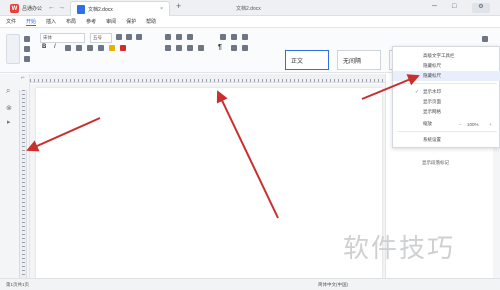 The width and height of the screenshot is (500, 290). I want to click on collapse-ribbon-icon, so click(485, 39).